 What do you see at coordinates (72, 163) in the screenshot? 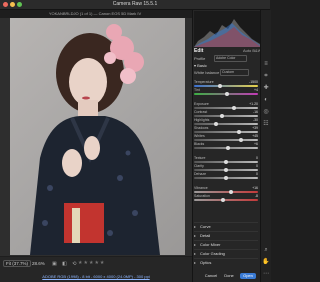
I see `left-hand` at bounding box center [72, 163].